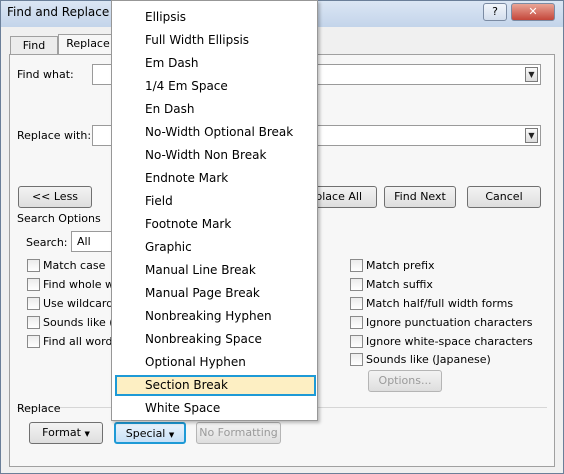 The image size is (564, 474). Describe the element at coordinates (59, 218) in the screenshot. I see `search-options-heading: Search Options` at that location.